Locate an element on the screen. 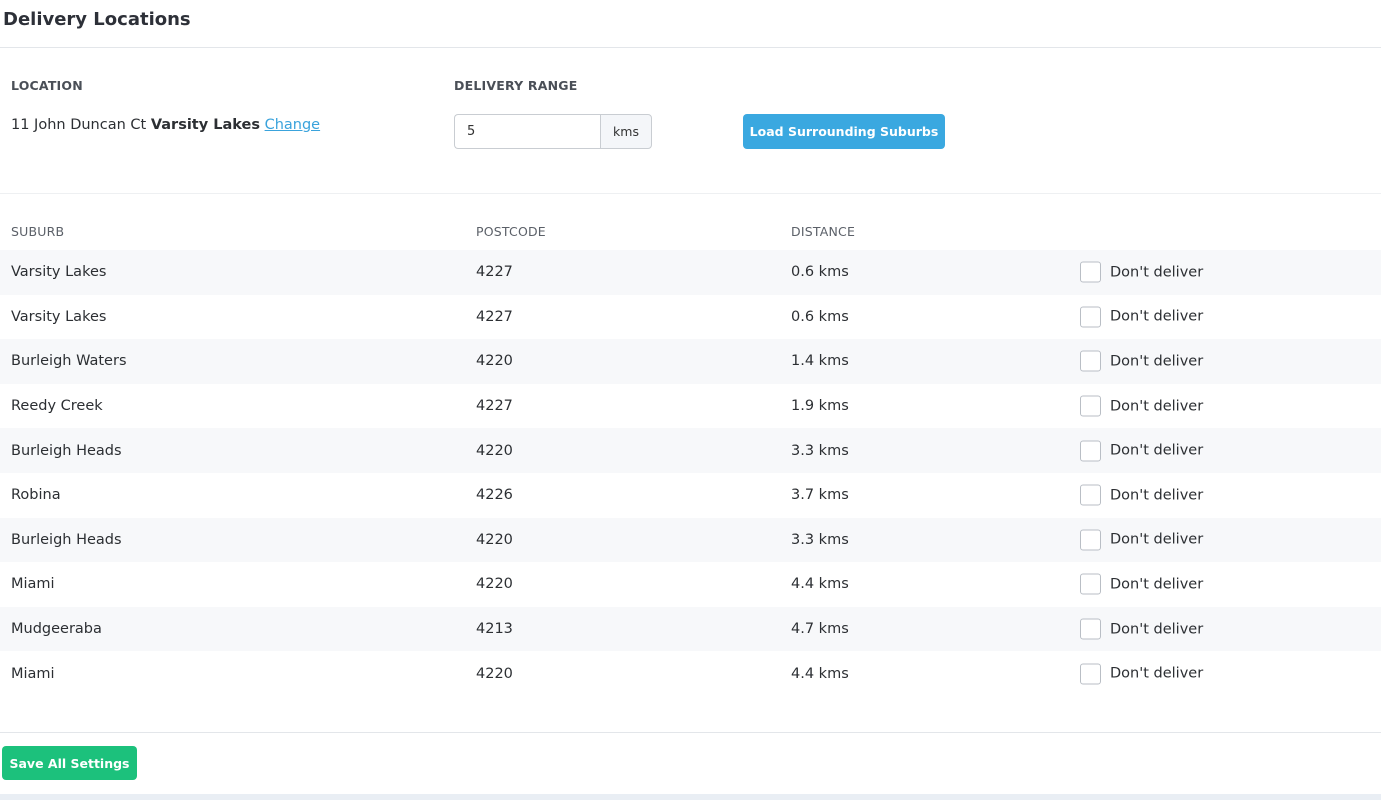 The height and width of the screenshot is (800, 1381). table-row: Reedy Creek 4227 1.9 kms Don't deliver is located at coordinates (690, 406).